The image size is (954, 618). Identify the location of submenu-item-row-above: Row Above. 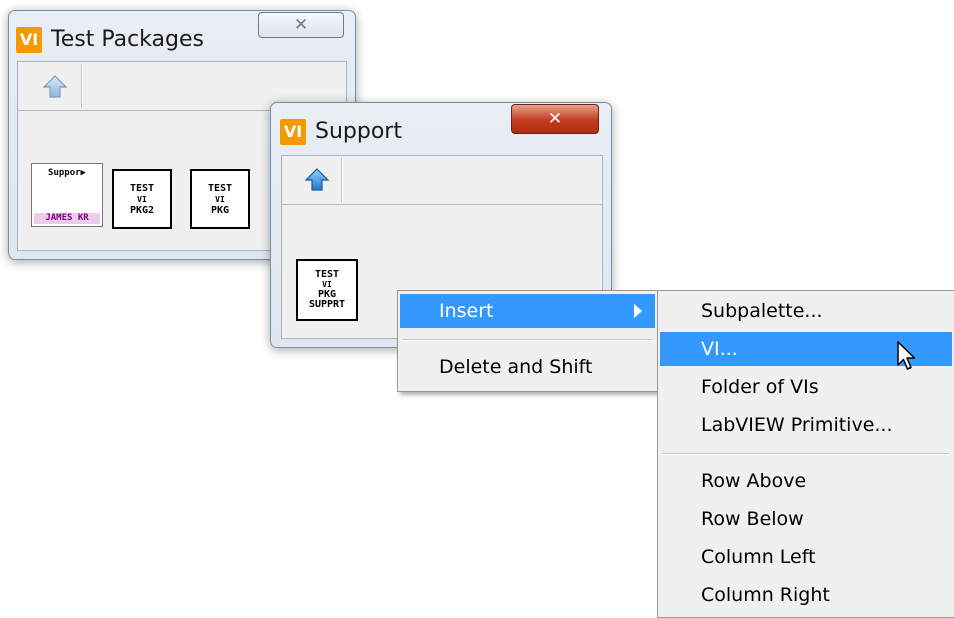
(806, 481).